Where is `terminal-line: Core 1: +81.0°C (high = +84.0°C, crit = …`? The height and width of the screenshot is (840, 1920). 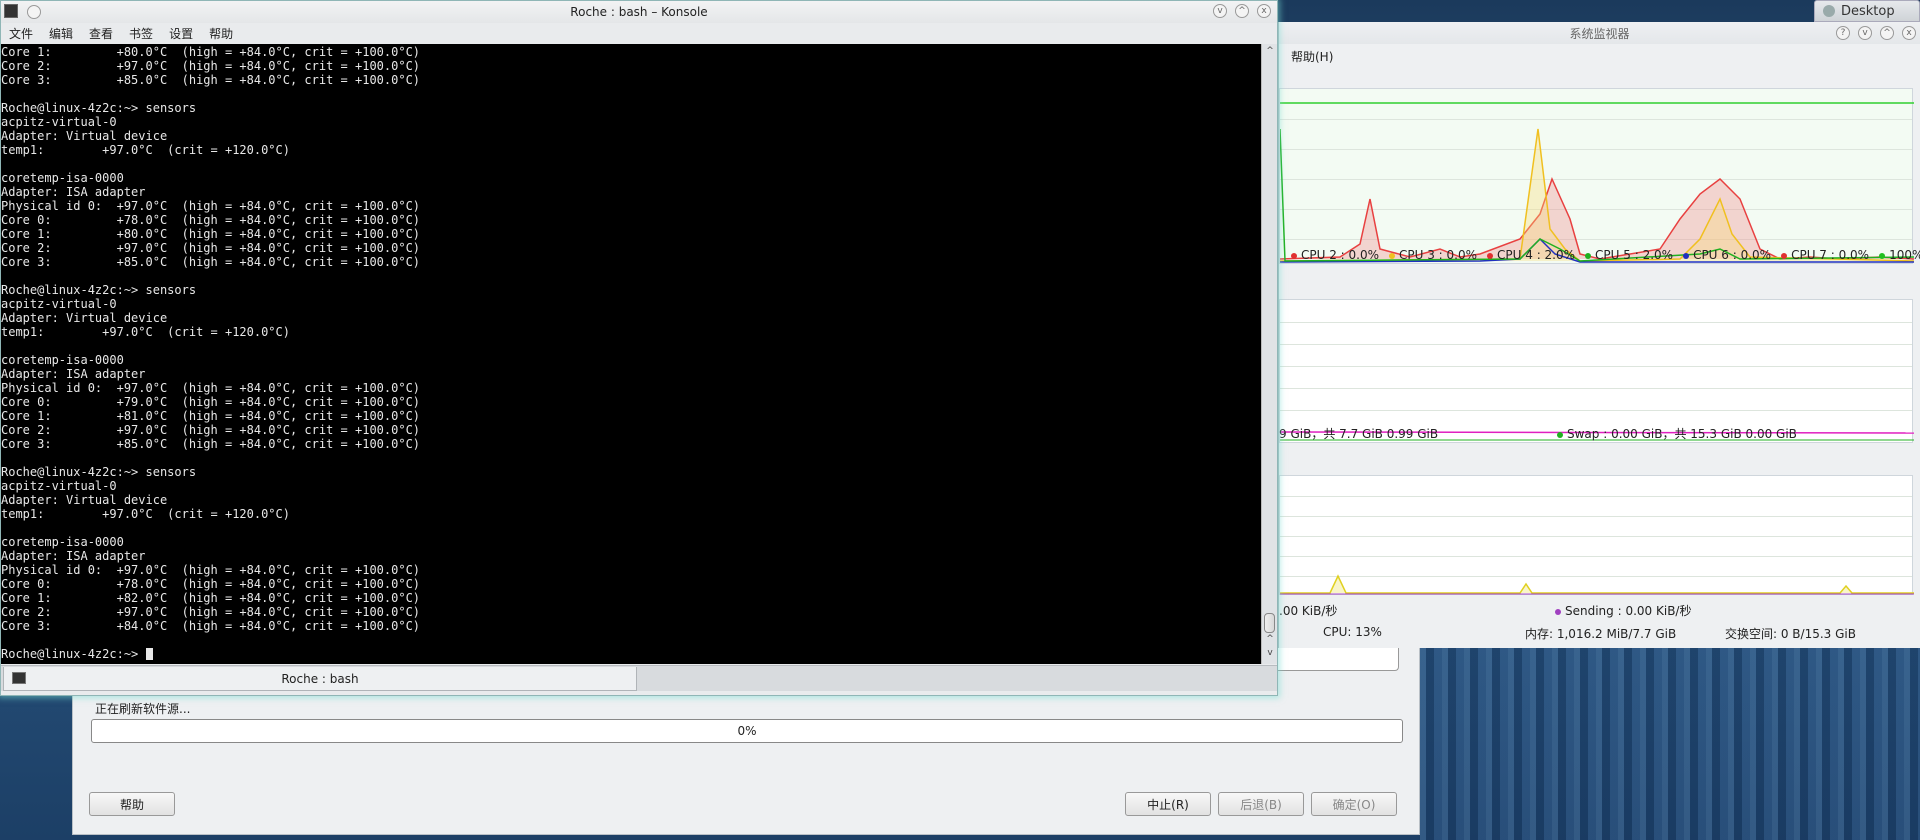
terminal-line: Core 1: +81.0°C (high = +84.0°C, crit = … is located at coordinates (211, 416).